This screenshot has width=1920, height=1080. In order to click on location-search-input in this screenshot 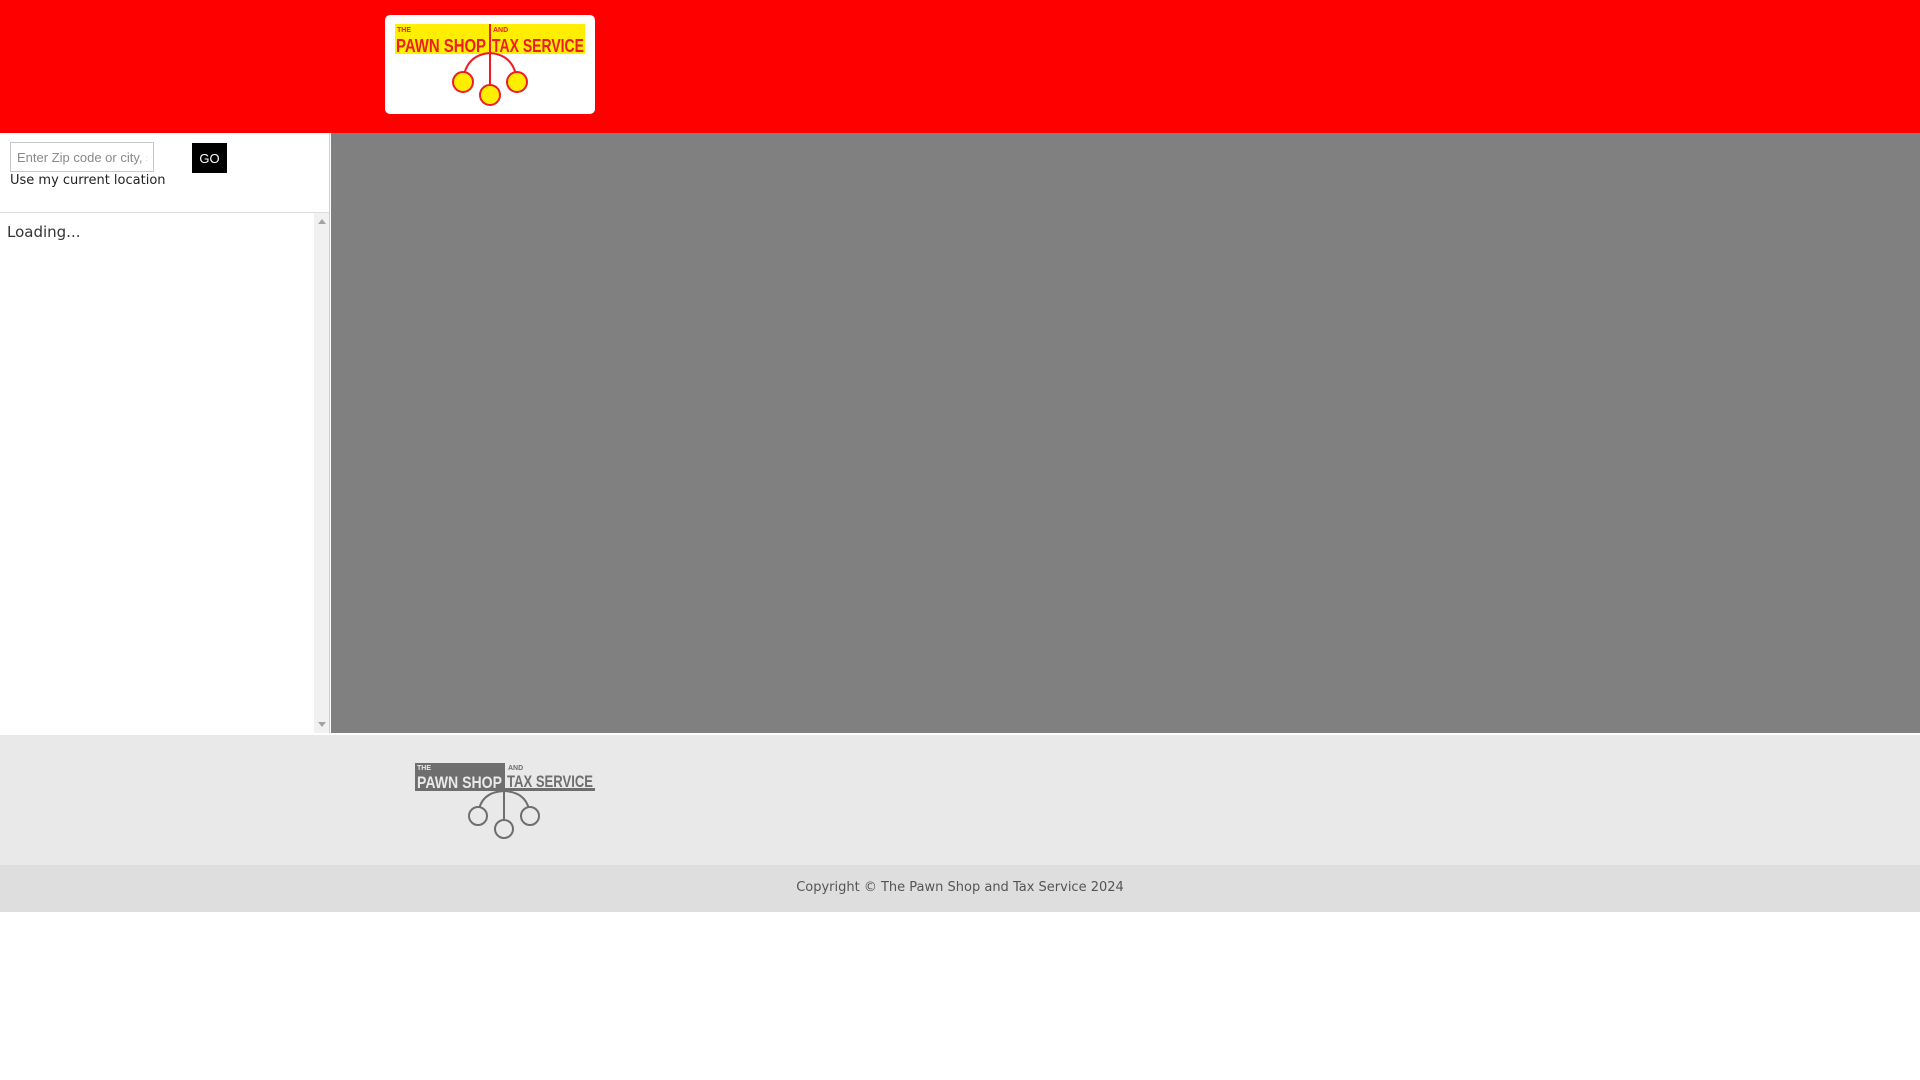, I will do `click(82, 157)`.